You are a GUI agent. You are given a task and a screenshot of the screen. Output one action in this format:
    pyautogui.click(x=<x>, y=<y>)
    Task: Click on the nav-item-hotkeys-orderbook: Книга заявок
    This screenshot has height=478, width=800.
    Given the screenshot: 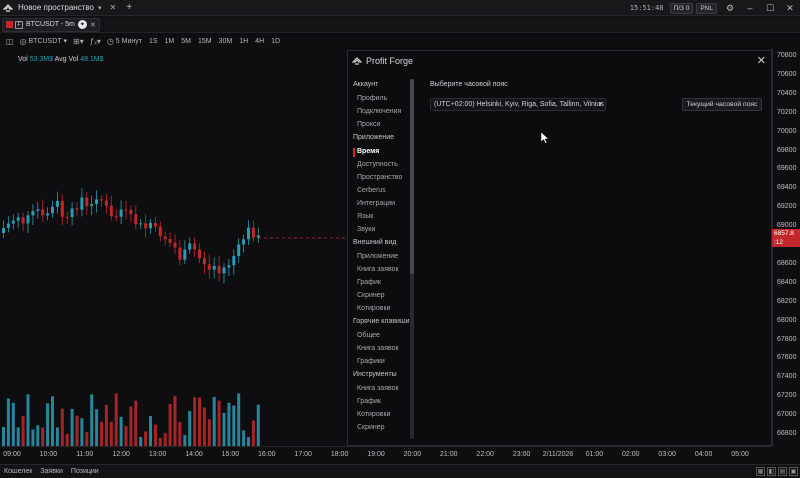 What is the action you would take?
    pyautogui.click(x=378, y=348)
    